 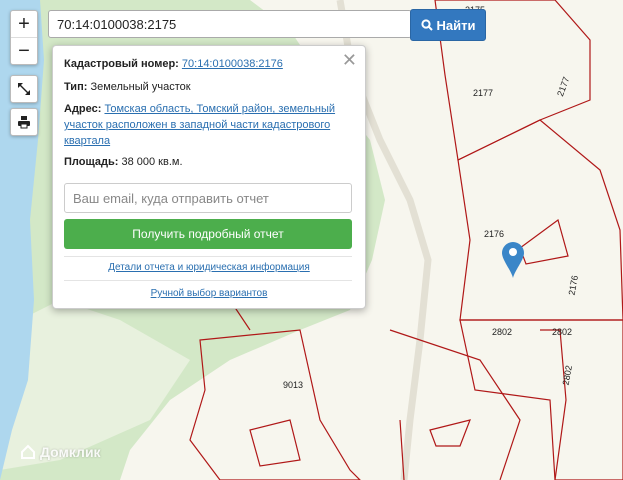 I want to click on area-row: Площадь: 38 000 кв.м., so click(x=204, y=162).